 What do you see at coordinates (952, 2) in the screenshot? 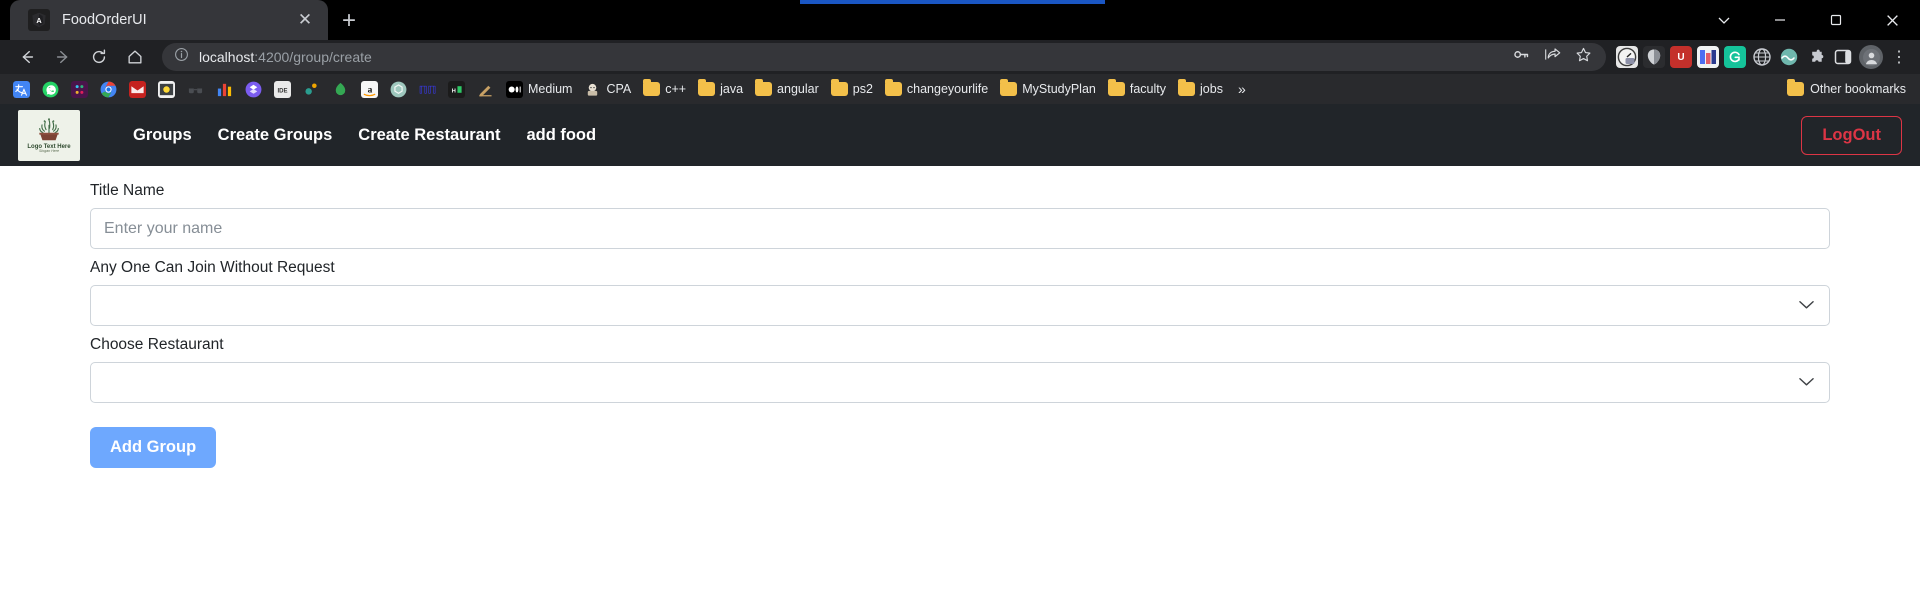
I see `tabstrip-accent-bar` at bounding box center [952, 2].